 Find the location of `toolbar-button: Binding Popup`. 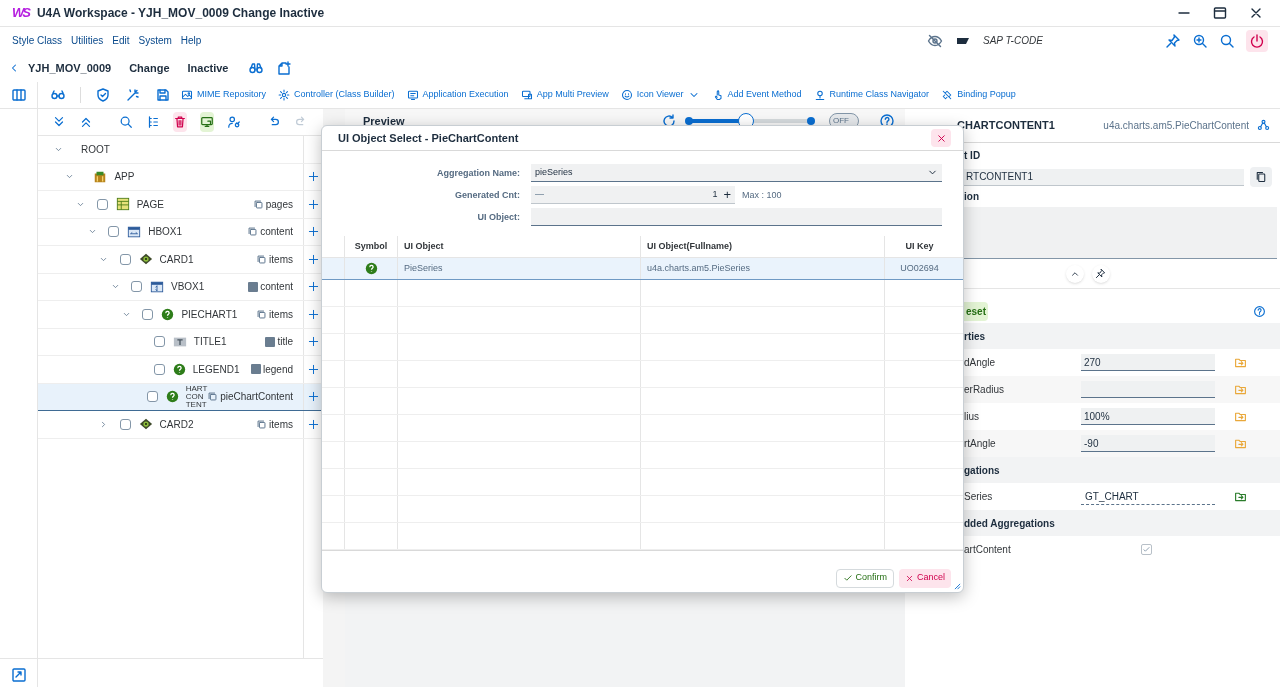

toolbar-button: Binding Popup is located at coordinates (978, 95).